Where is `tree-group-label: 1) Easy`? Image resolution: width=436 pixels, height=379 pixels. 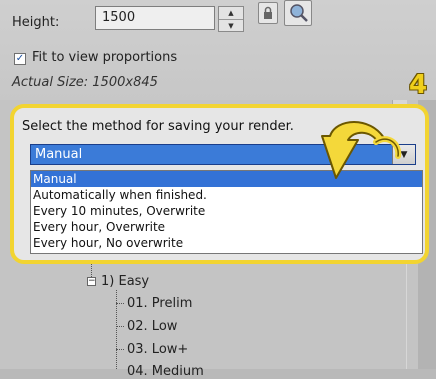 tree-group-label: 1) Easy is located at coordinates (125, 281).